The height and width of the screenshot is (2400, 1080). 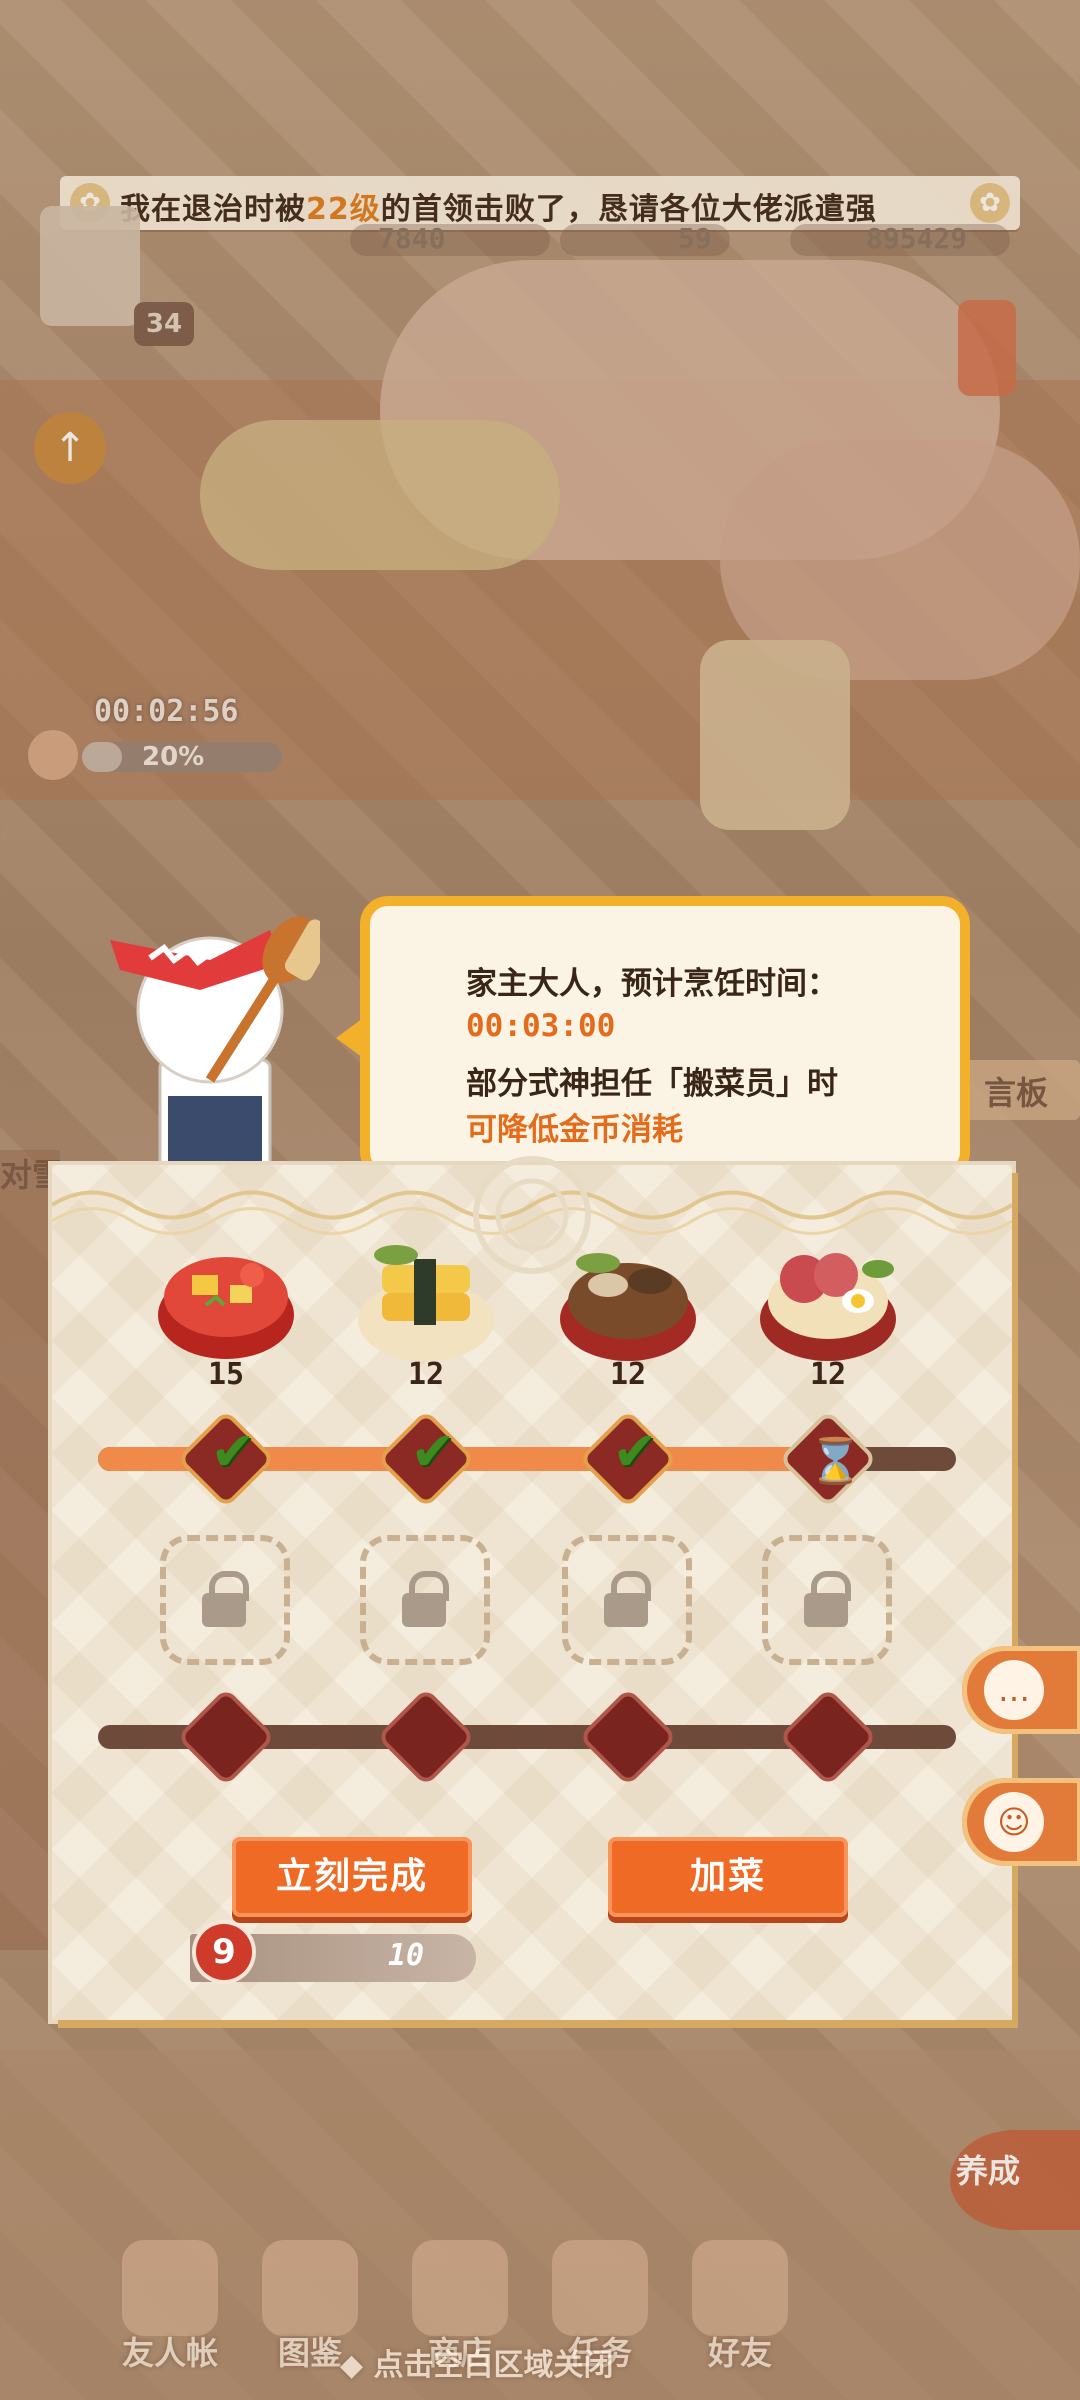 What do you see at coordinates (215, 1044) in the screenshot?
I see `chef-character` at bounding box center [215, 1044].